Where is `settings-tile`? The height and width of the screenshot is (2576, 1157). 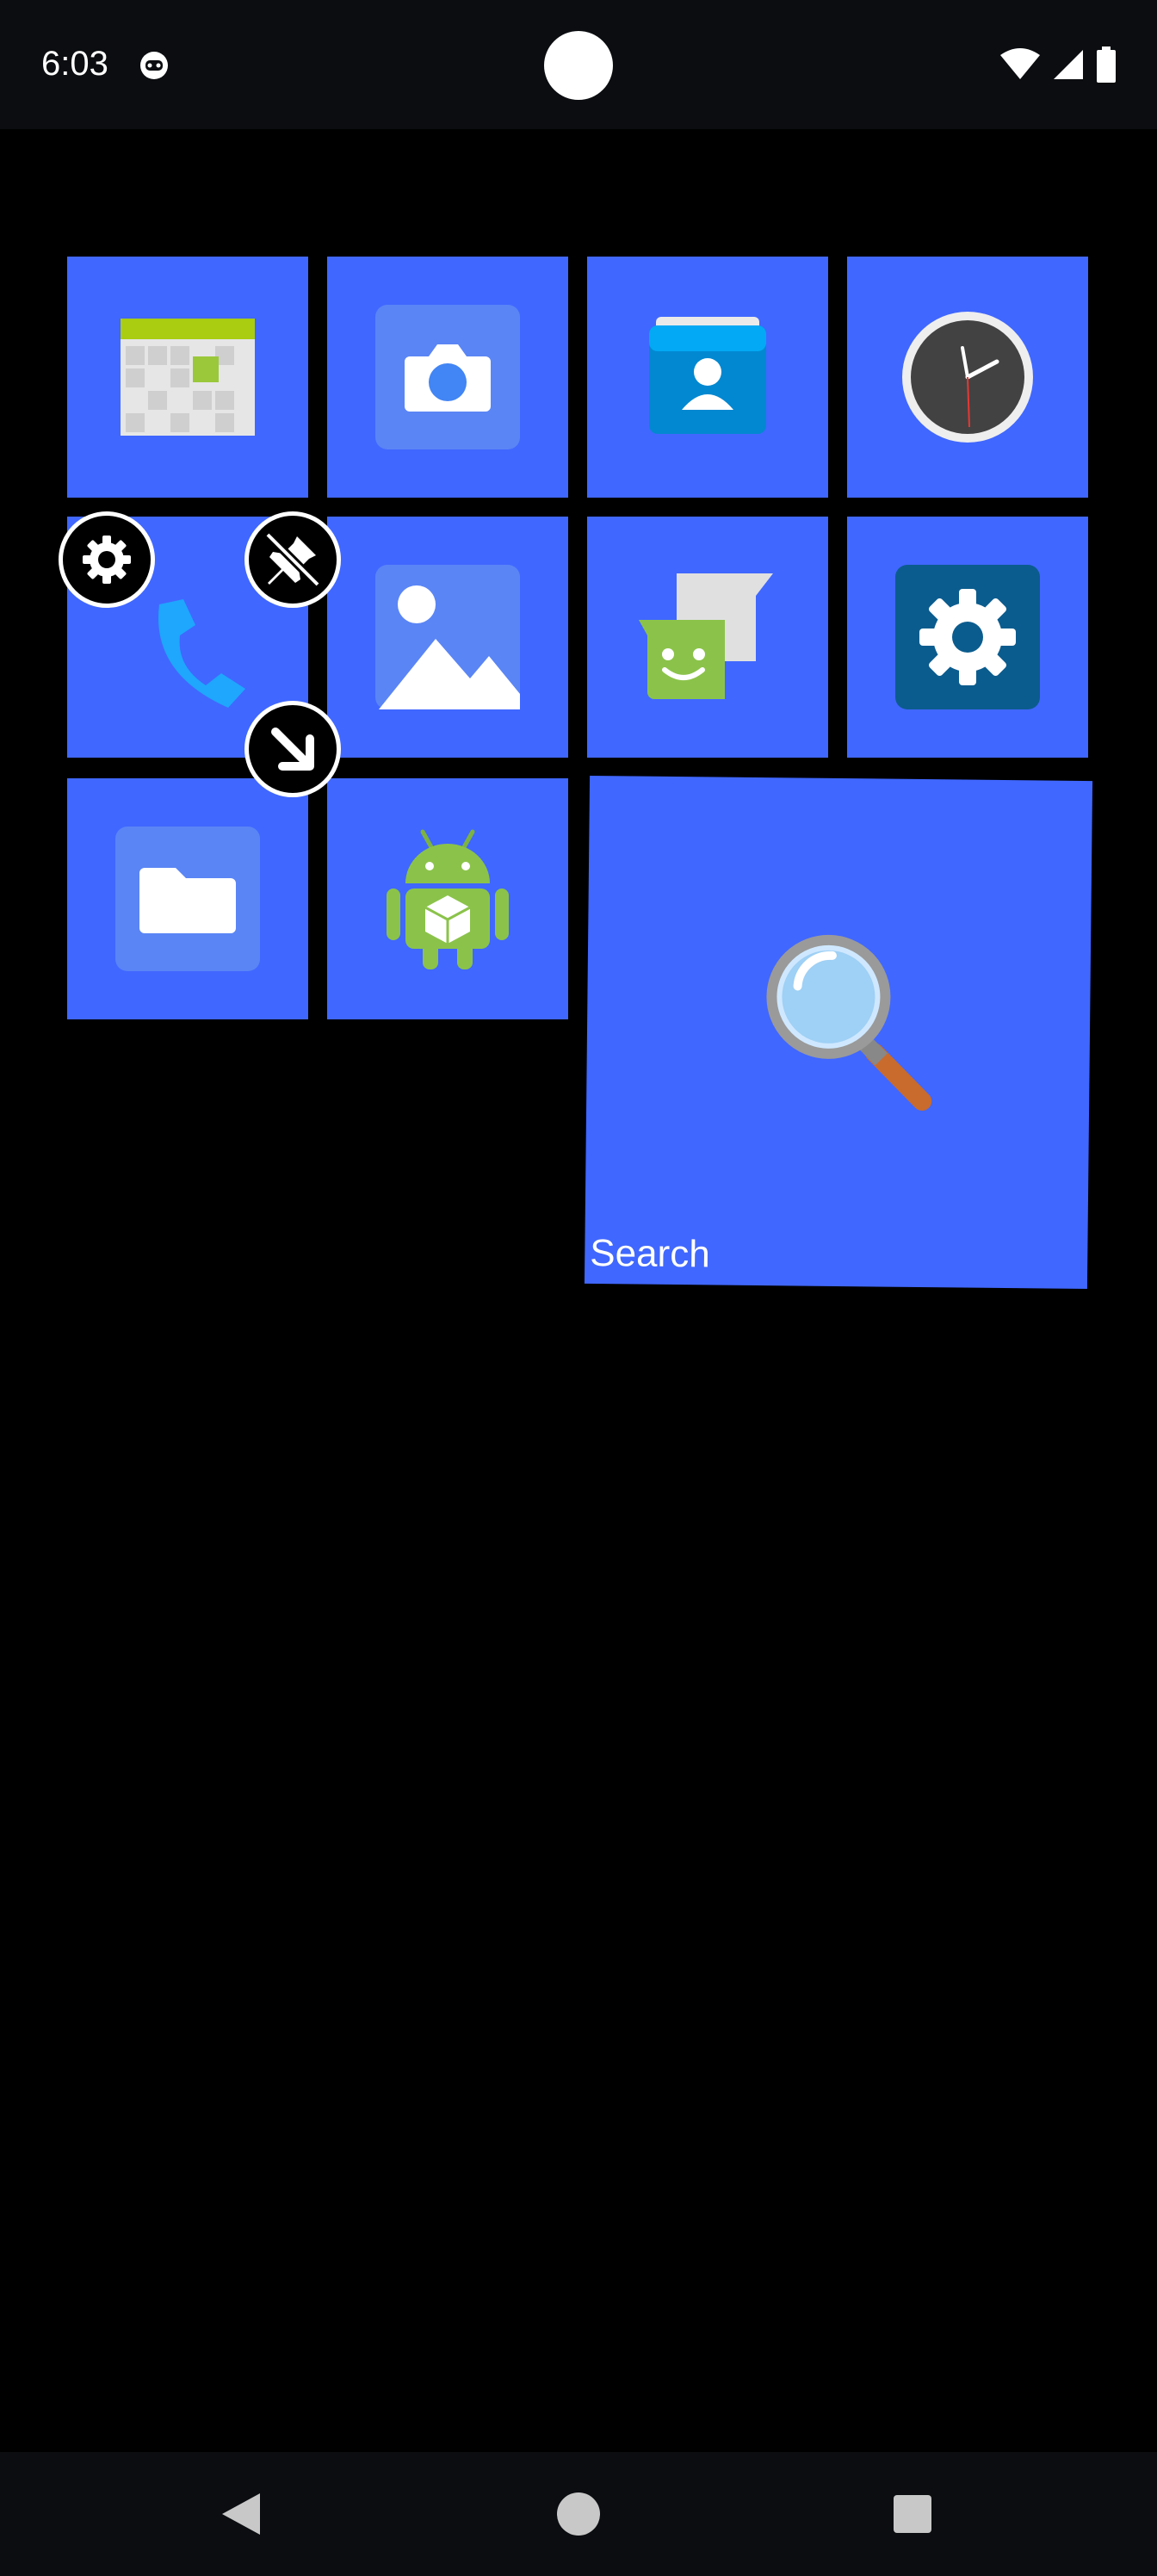 settings-tile is located at coordinates (968, 638).